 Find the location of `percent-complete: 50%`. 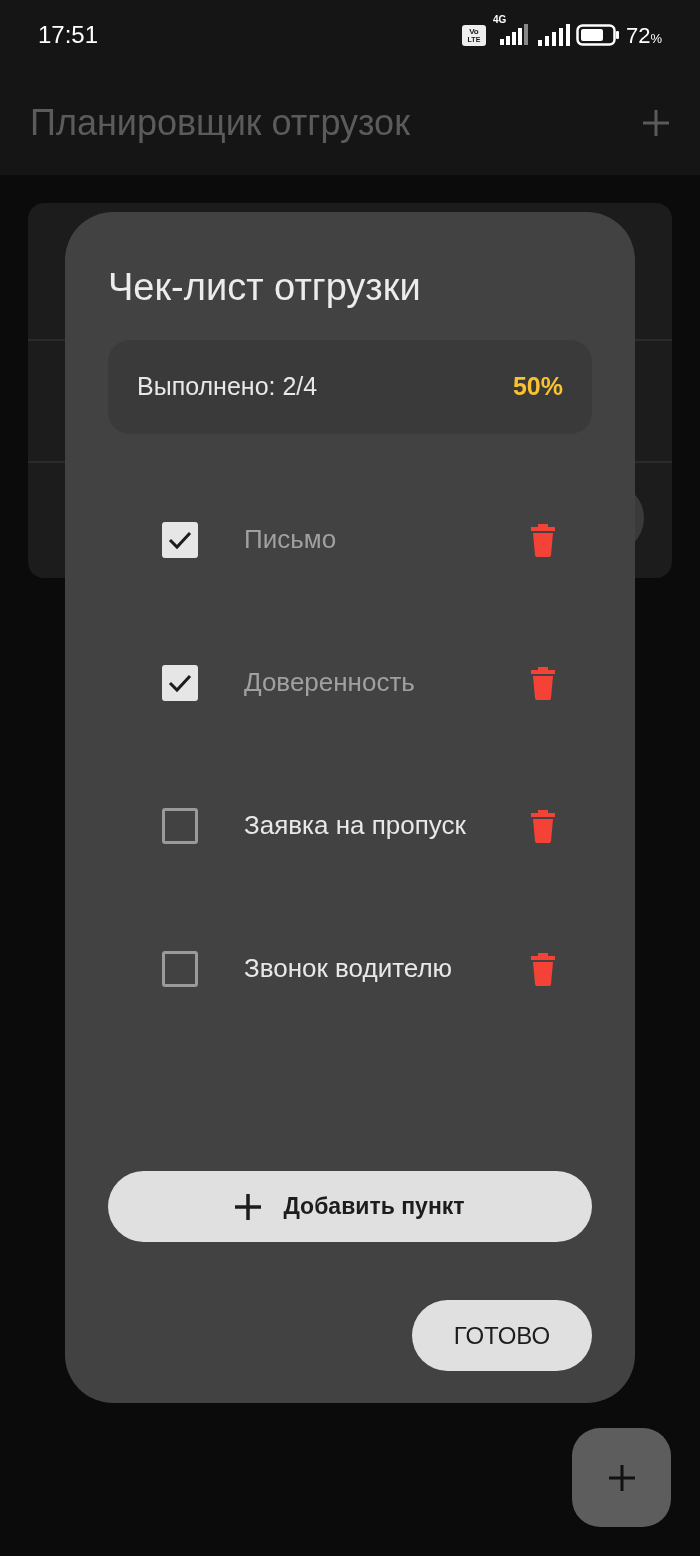

percent-complete: 50% is located at coordinates (537, 387).